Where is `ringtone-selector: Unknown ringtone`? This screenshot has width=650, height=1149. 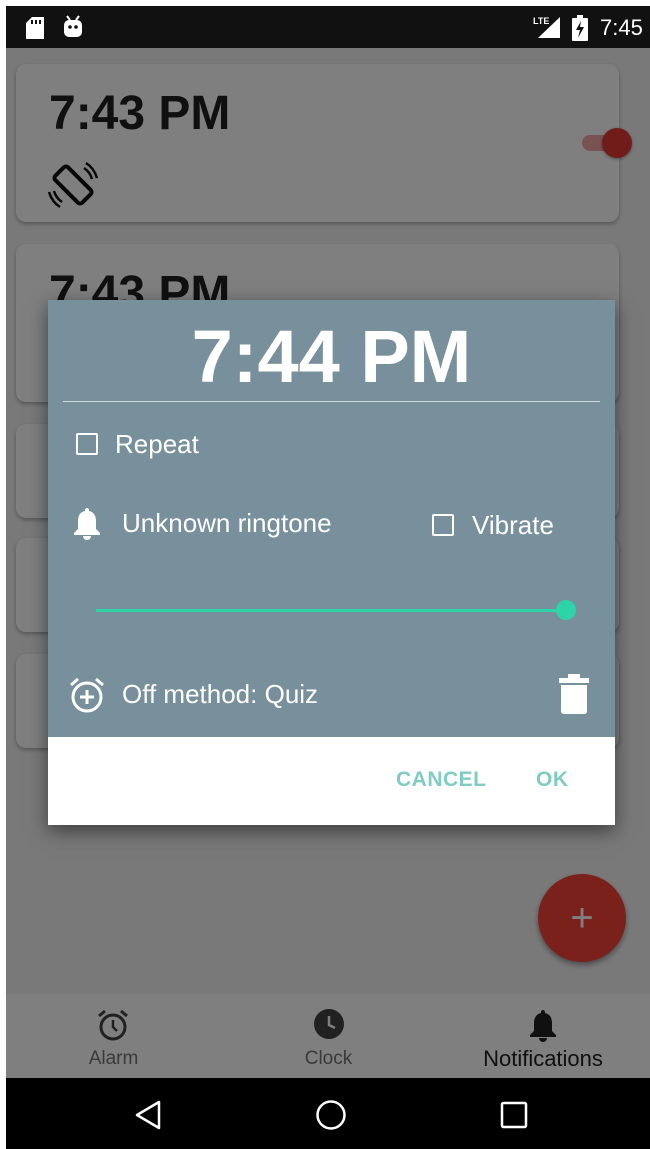 ringtone-selector: Unknown ringtone is located at coordinates (227, 523).